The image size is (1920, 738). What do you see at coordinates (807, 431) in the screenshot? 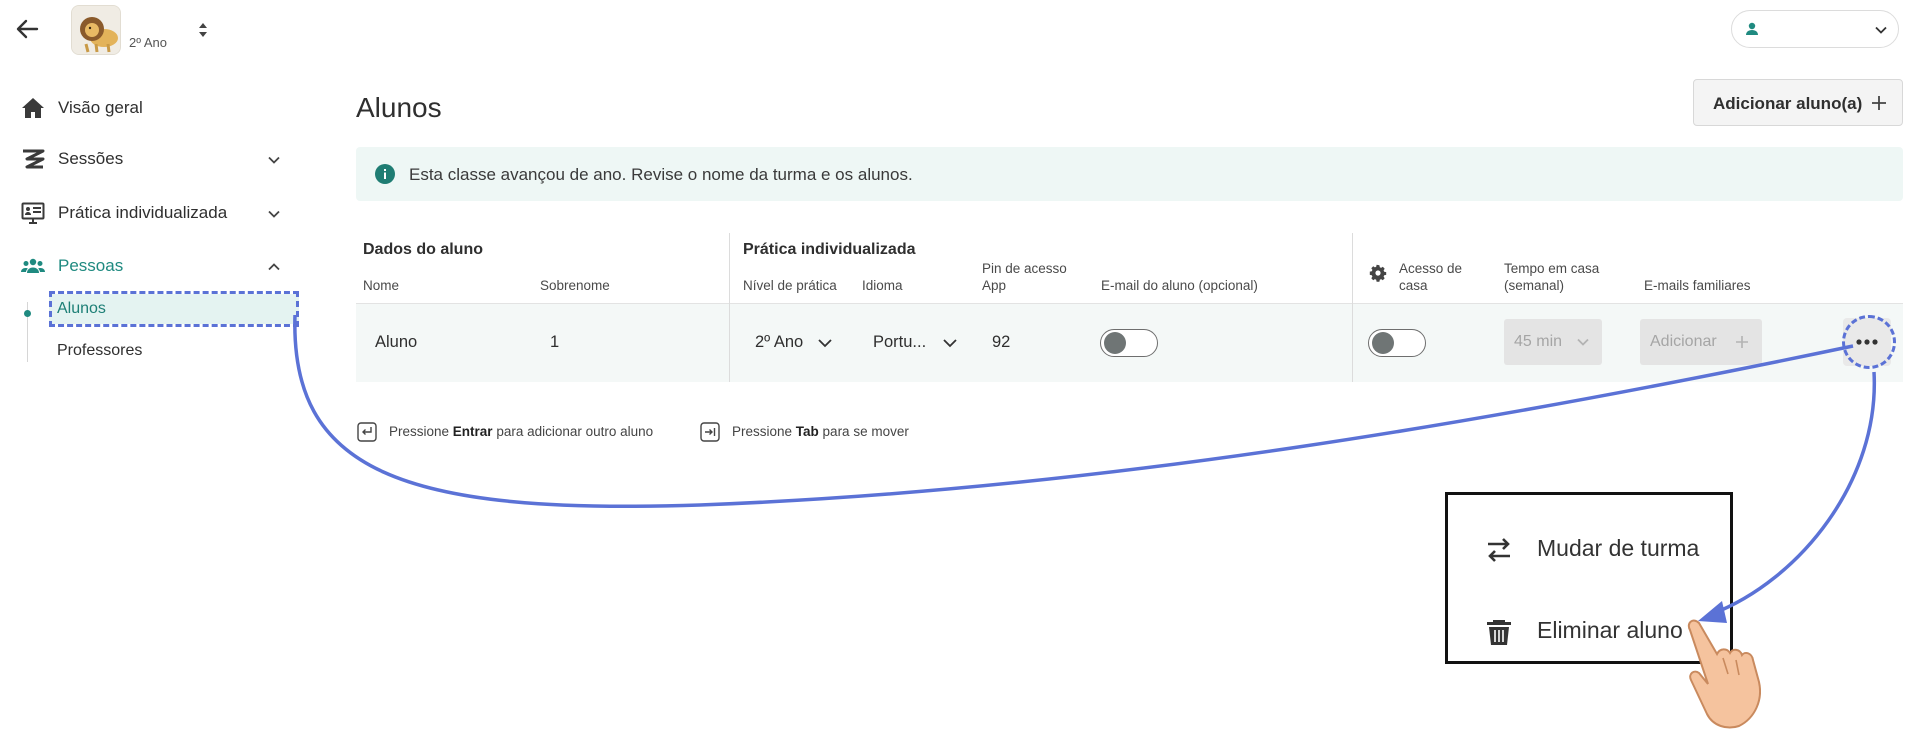
I see `hint-tab-key: Tab` at bounding box center [807, 431].